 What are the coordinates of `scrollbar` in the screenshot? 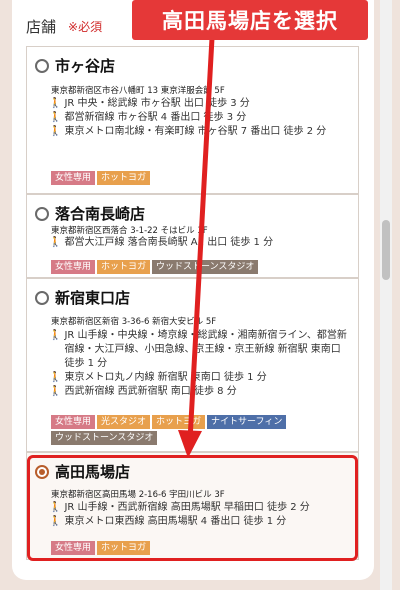 It's located at (386, 295).